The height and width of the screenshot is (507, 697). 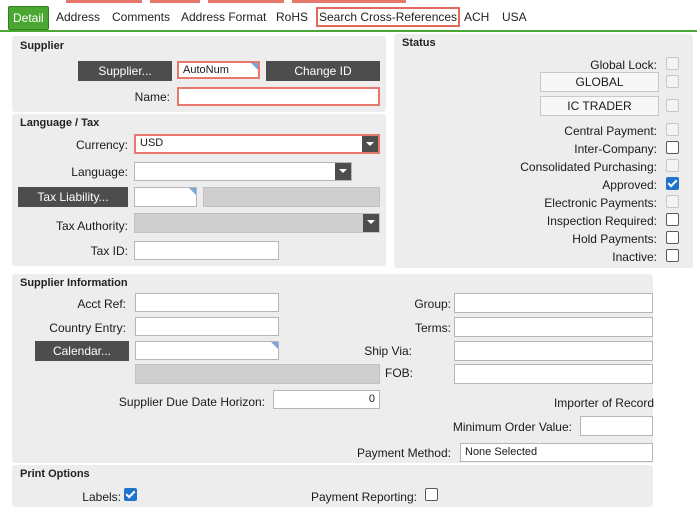 What do you see at coordinates (672, 255) in the screenshot?
I see `inactive-checkbox` at bounding box center [672, 255].